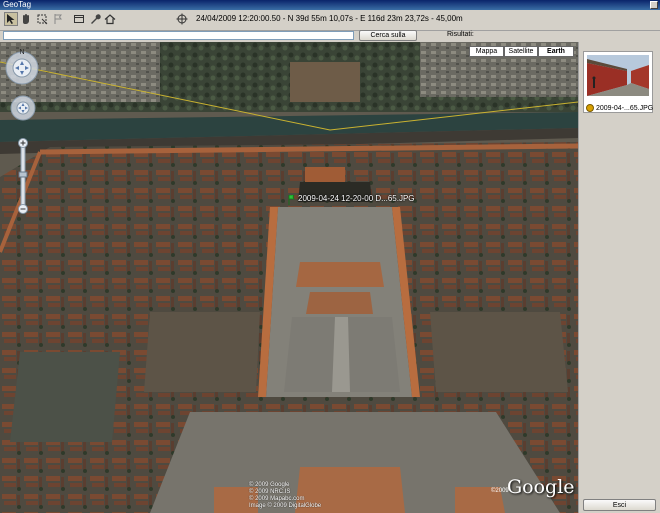 The height and width of the screenshot is (513, 660). I want to click on title-bar: GeoTag, so click(330, 5).